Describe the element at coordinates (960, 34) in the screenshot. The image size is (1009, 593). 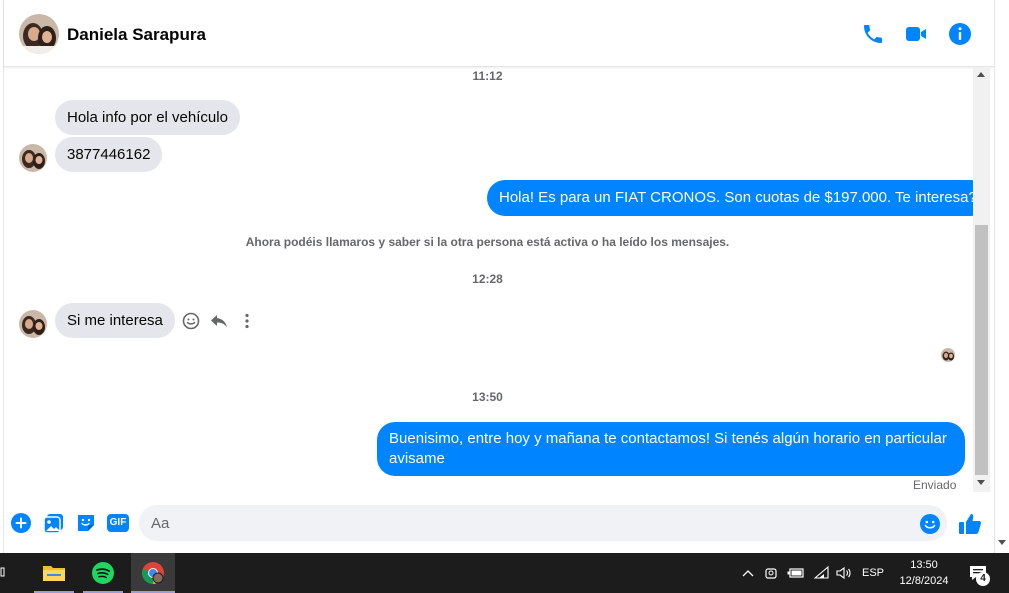
I see `info-icon` at that location.